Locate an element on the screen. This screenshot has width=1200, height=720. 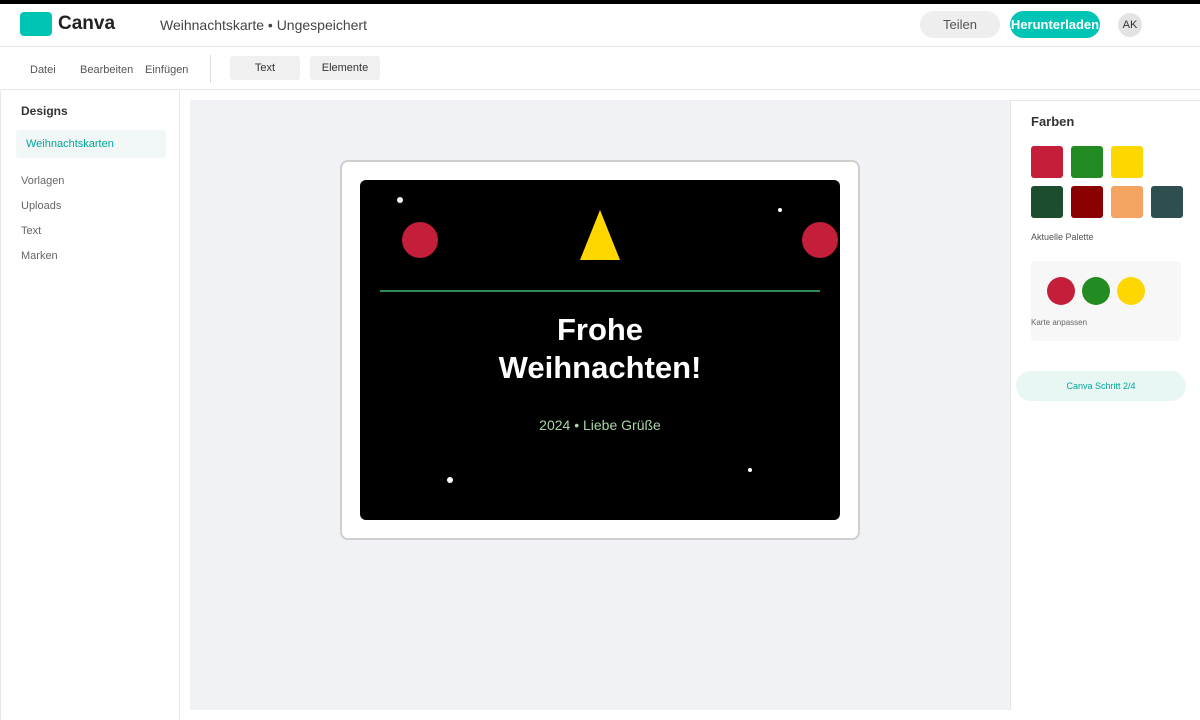
canva-logo-icon is located at coordinates (36, 24).